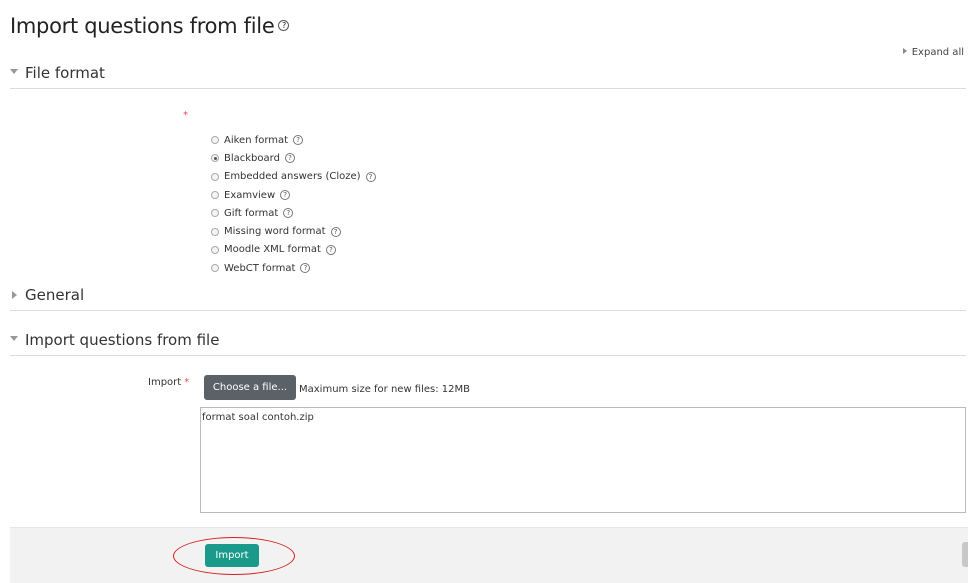 The image size is (968, 583). I want to click on format-option-cloze: Embedded answers (Cloze) ?, so click(293, 177).